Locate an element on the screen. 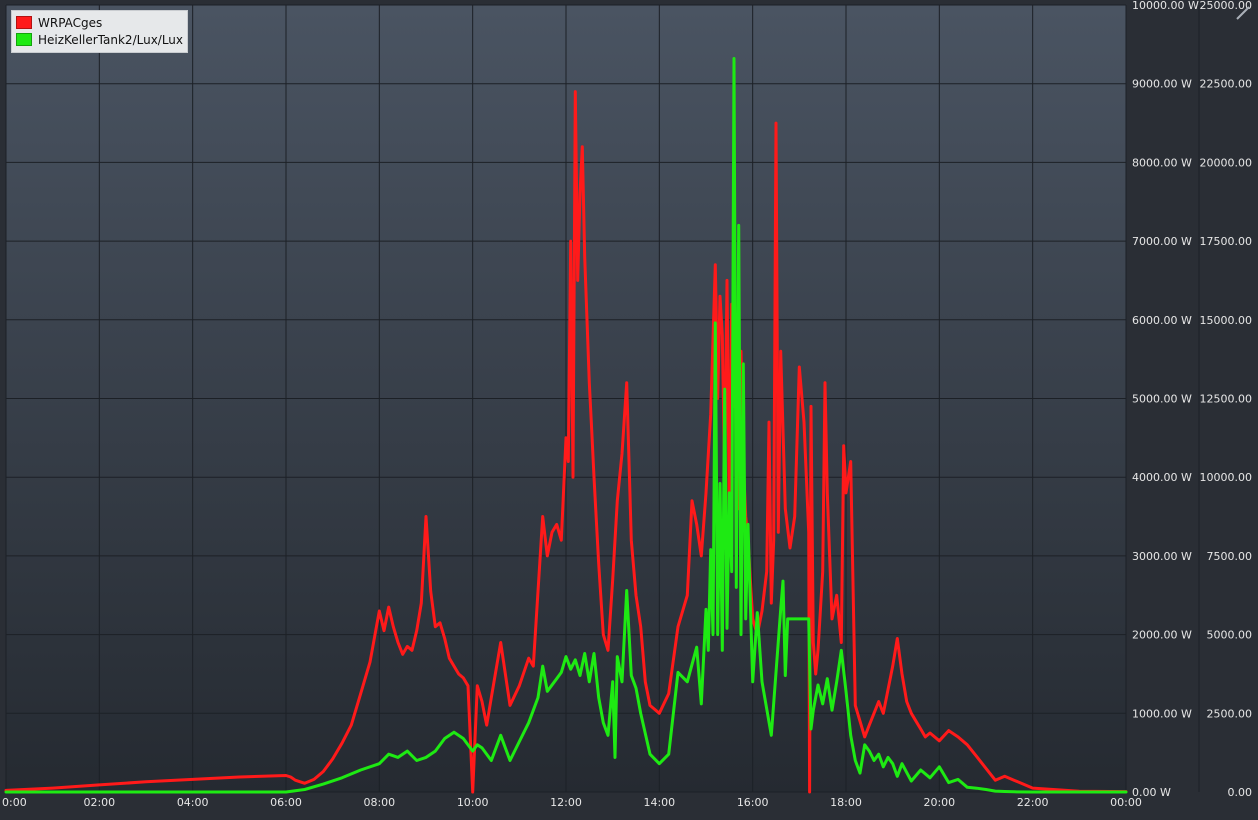 The image size is (1258, 820). legend-swatch-heizkeller is located at coordinates (24, 39).